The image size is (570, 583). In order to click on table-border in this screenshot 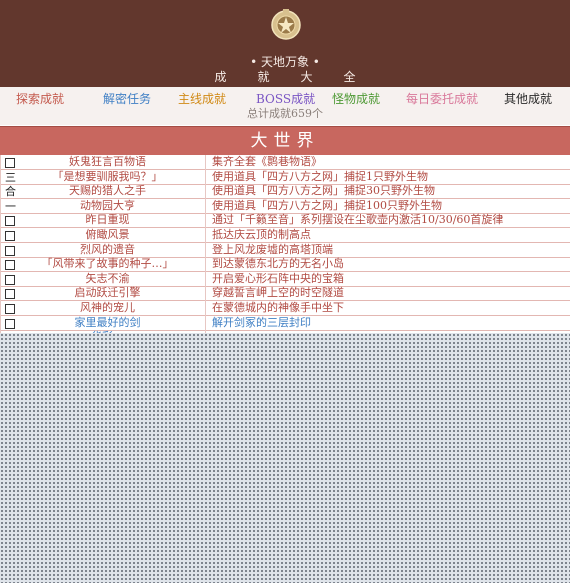, I will do `click(0, 250)`.